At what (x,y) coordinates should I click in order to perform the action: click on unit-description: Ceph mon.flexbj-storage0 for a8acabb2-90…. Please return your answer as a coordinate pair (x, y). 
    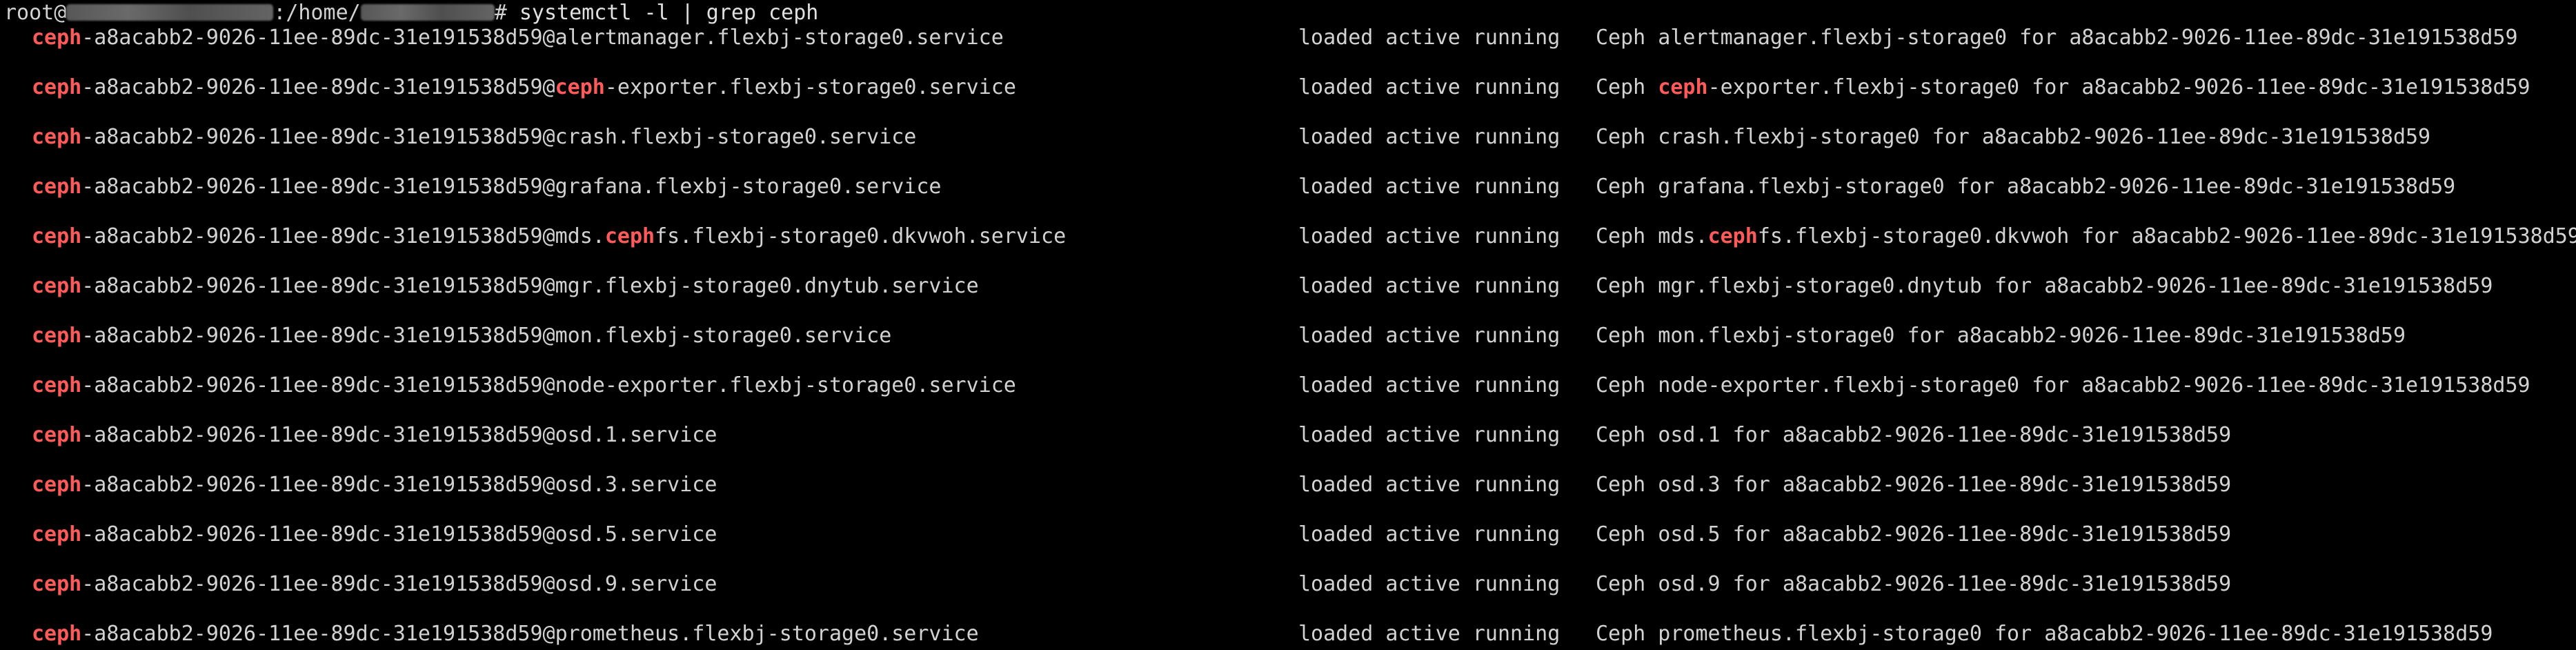
    Looking at the image, I should click on (2001, 336).